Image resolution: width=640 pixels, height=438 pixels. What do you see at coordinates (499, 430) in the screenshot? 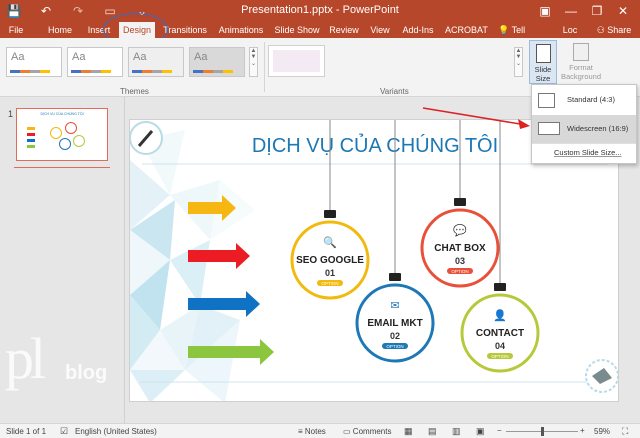
I see `zoom-out-button: −` at bounding box center [499, 430].